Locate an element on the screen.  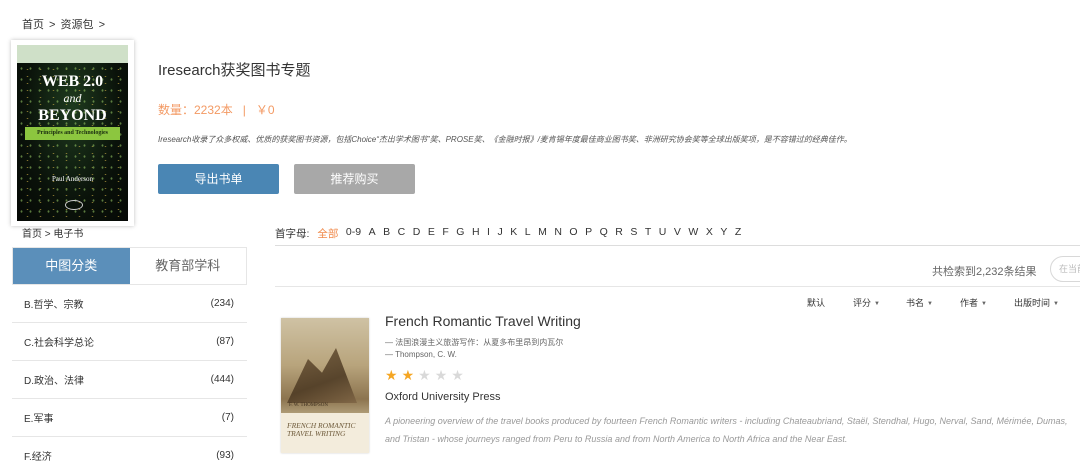
sort-label: 默认 is located at coordinates (816, 303).